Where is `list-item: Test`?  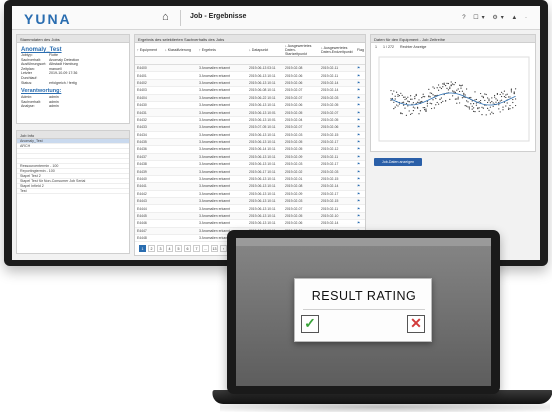
list-item: Test is located at coordinates (73, 191).